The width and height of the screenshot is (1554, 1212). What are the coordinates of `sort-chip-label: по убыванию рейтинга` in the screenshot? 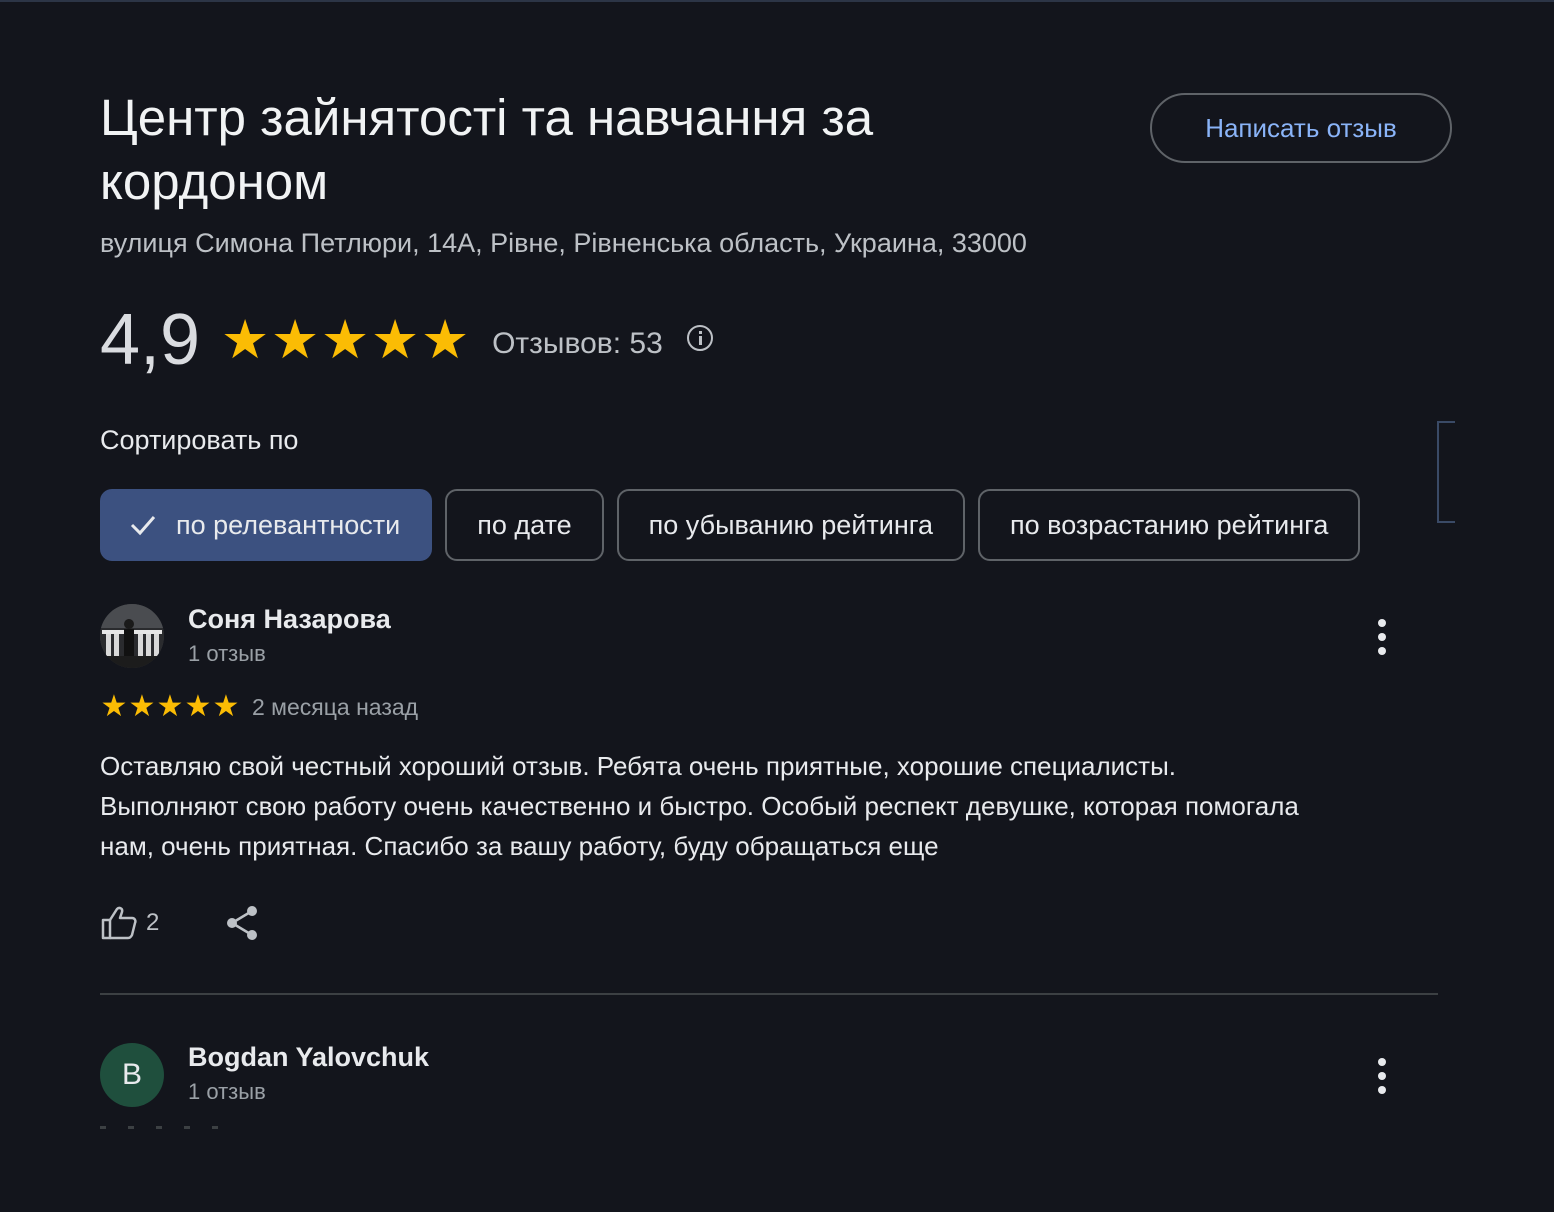 It's located at (791, 524).